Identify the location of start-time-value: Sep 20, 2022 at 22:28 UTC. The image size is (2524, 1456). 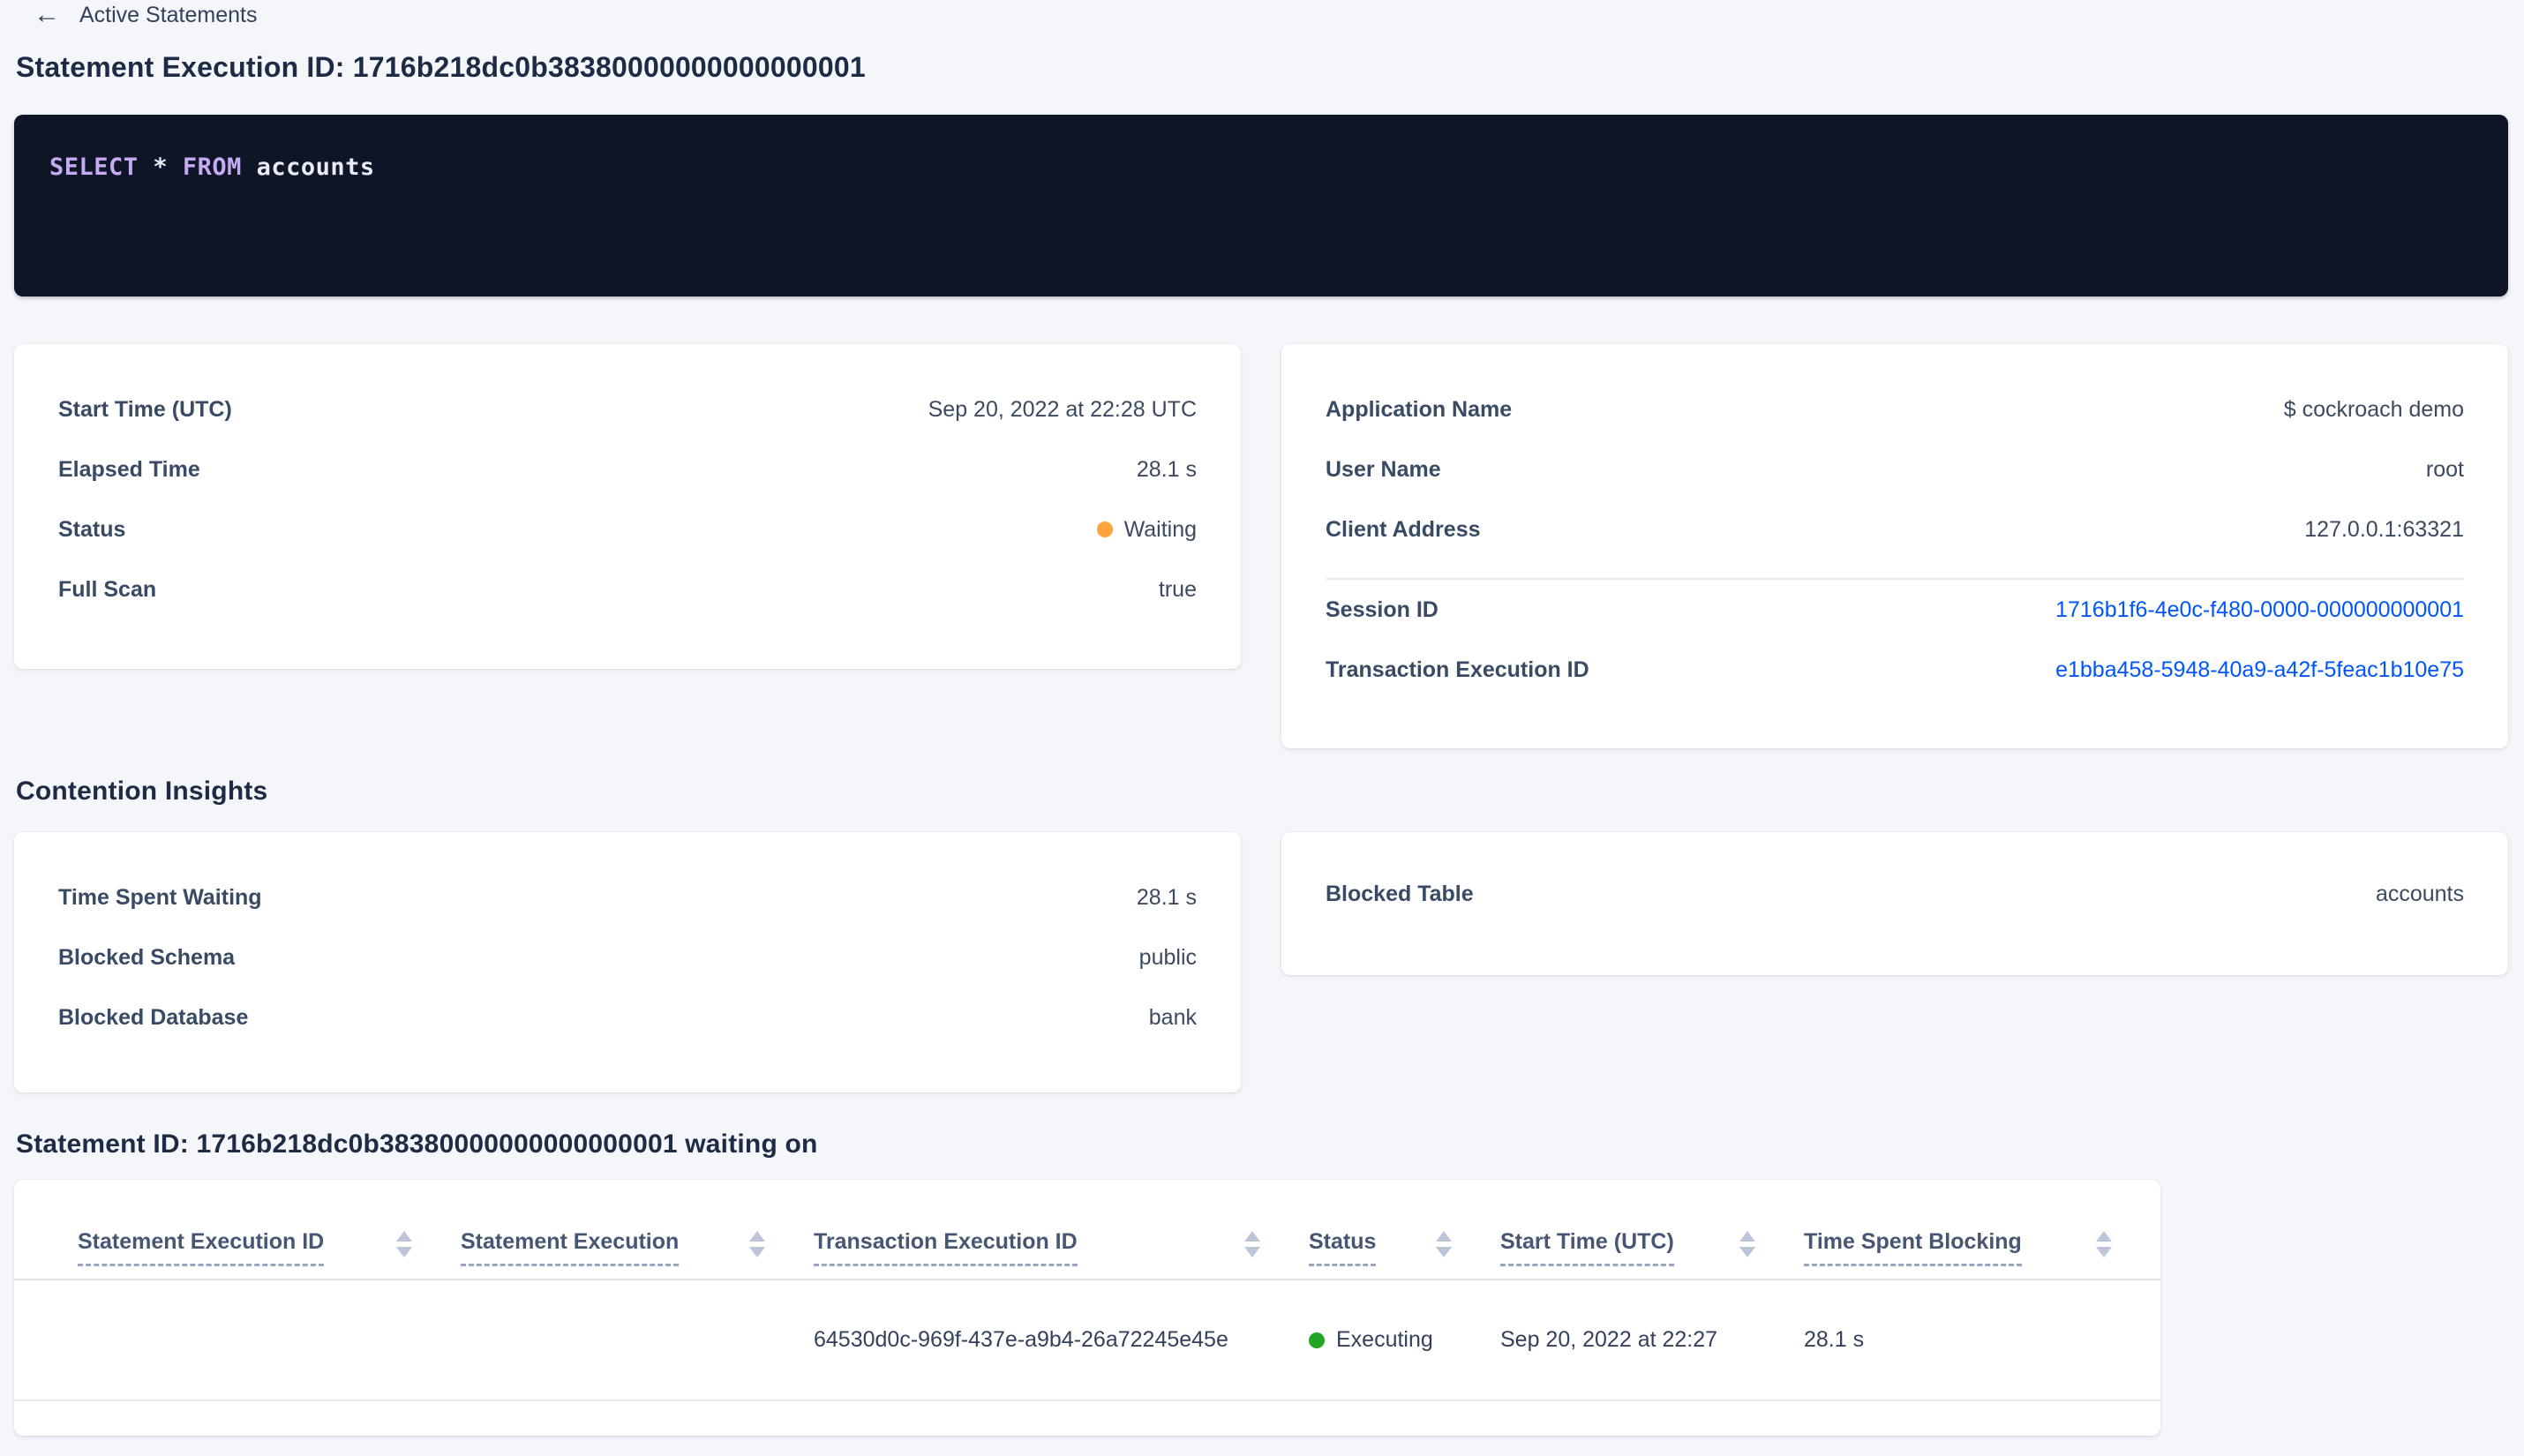
(1062, 409).